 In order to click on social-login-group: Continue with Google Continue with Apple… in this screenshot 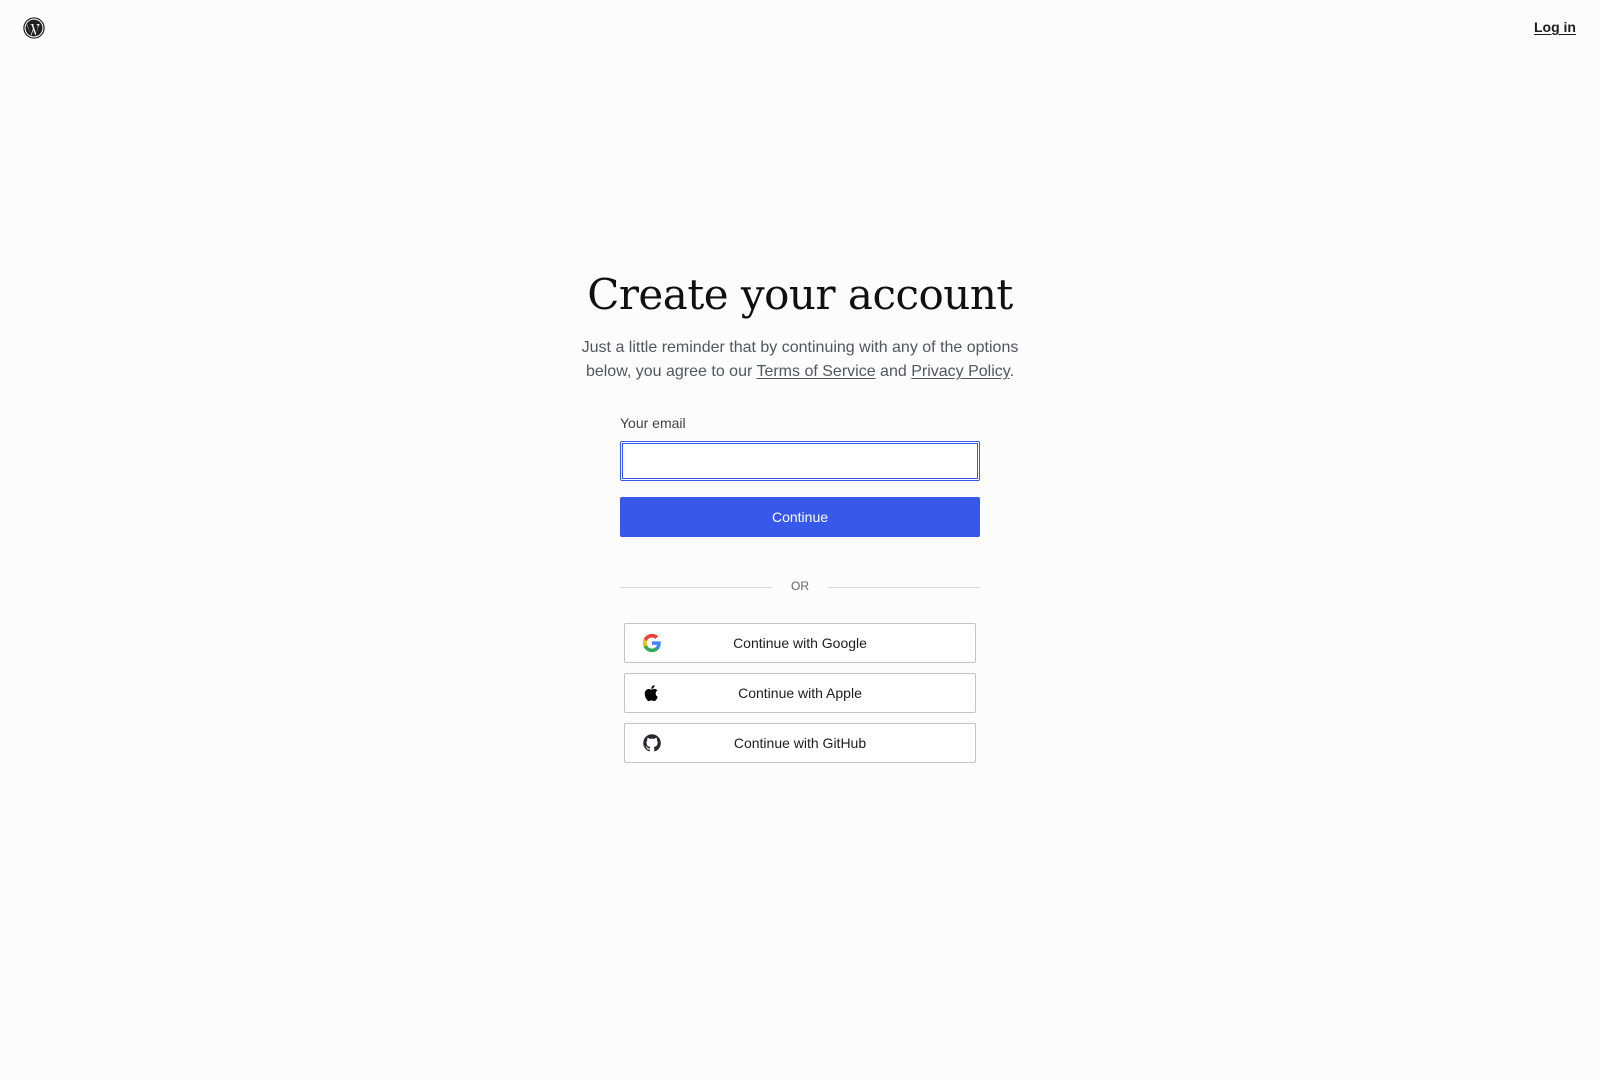, I will do `click(800, 698)`.